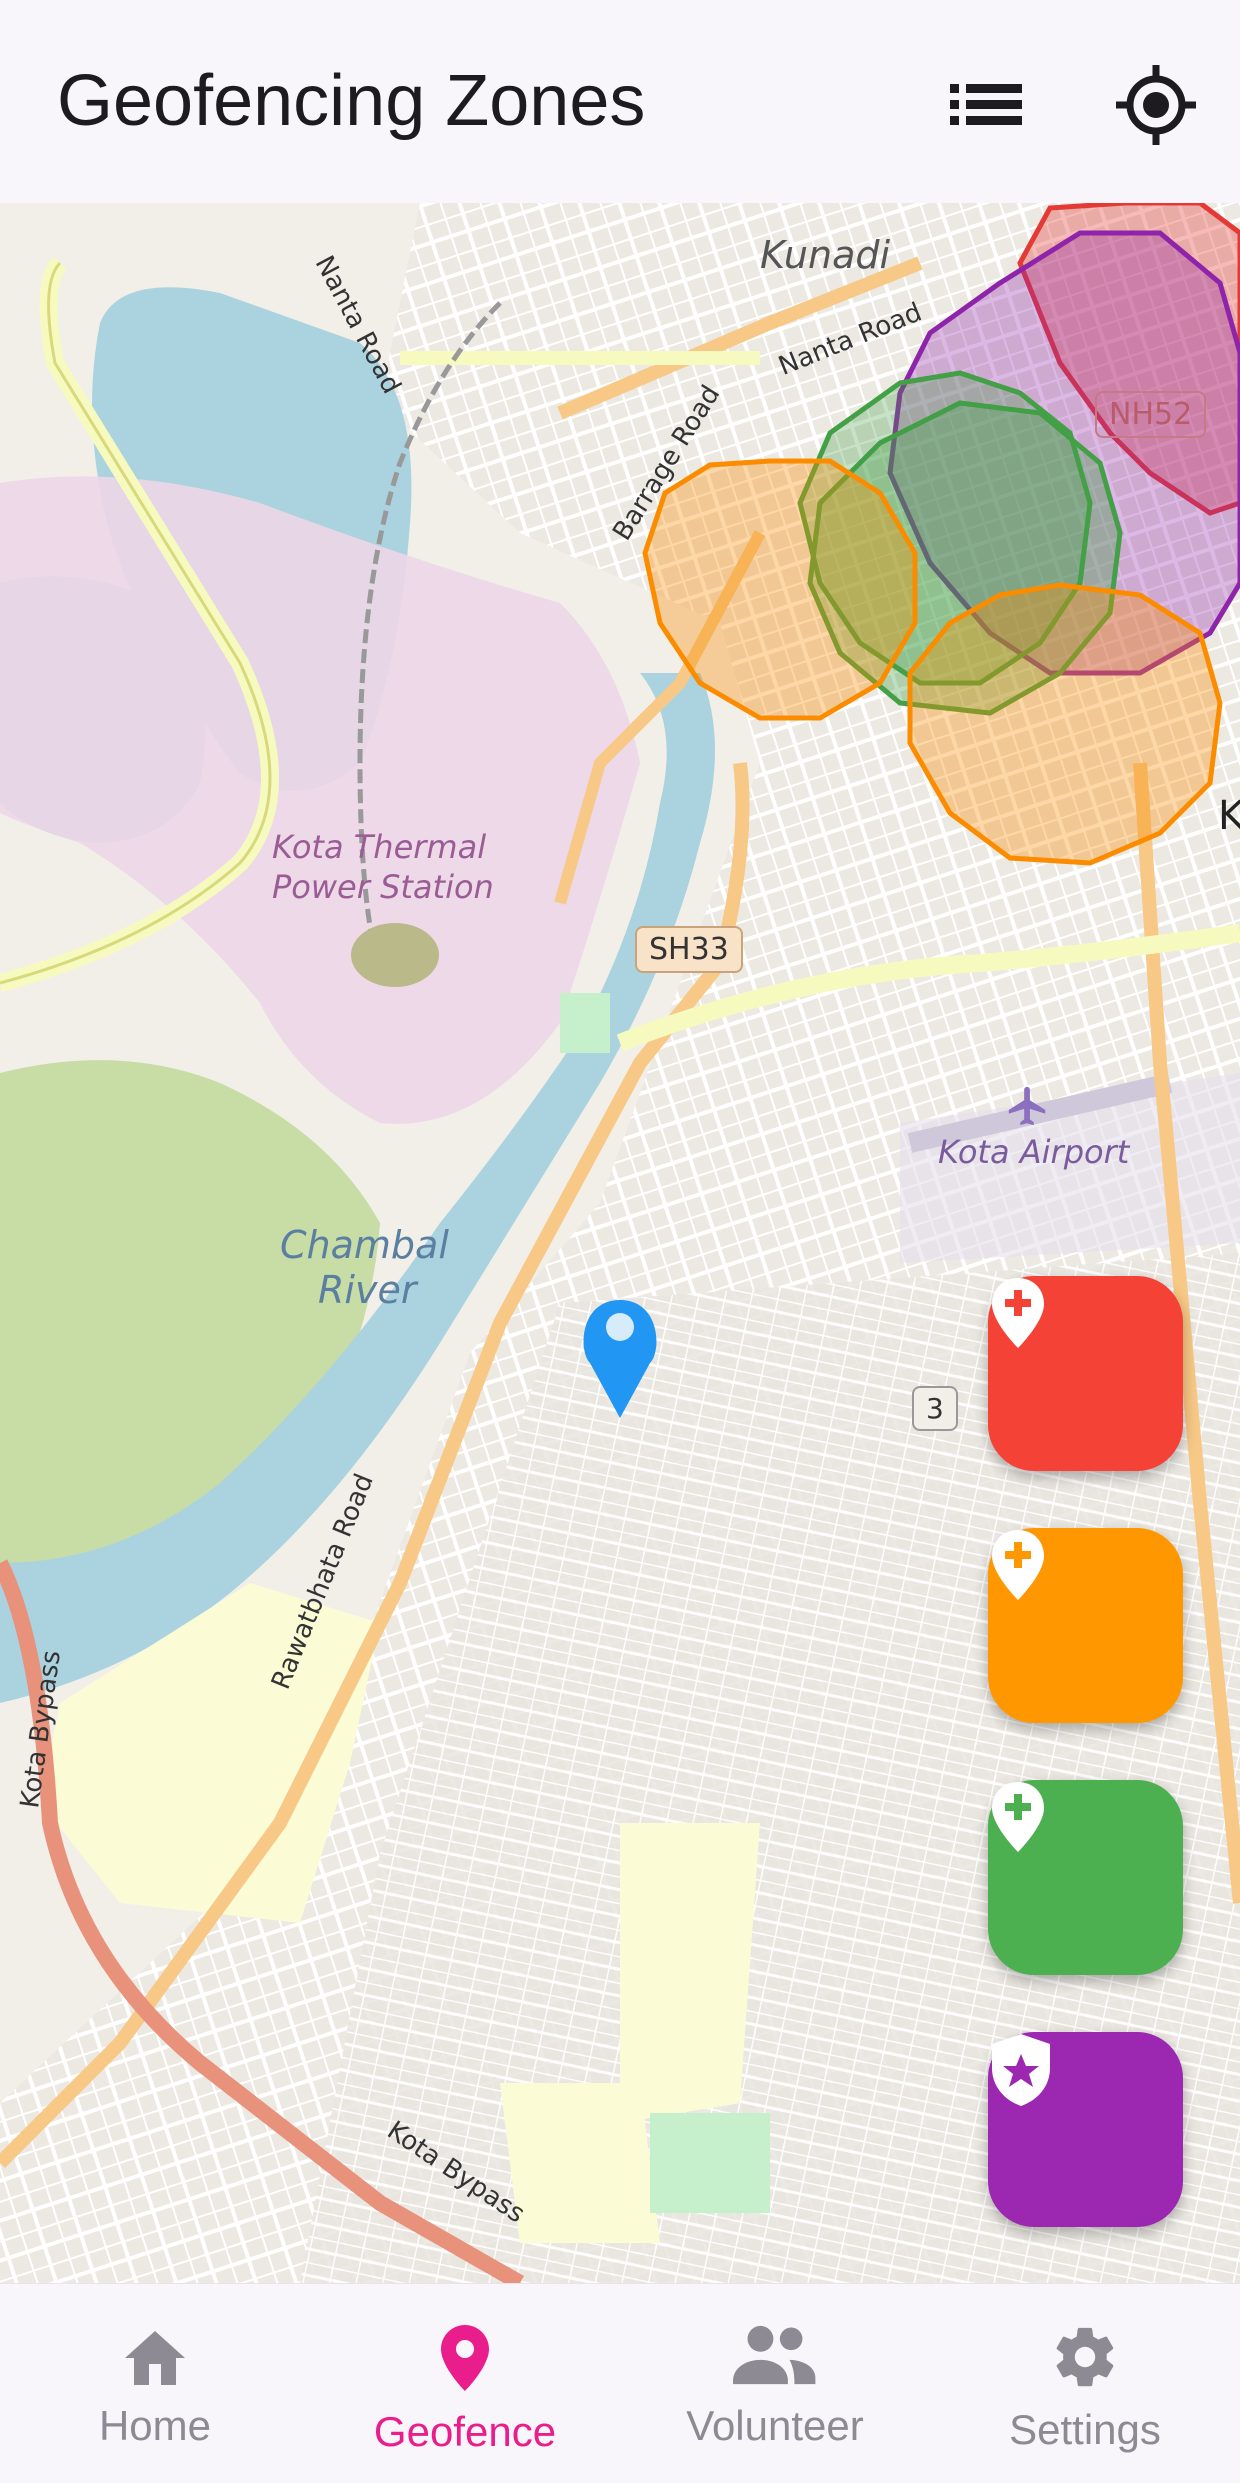 This screenshot has height=2483, width=1240. I want to click on bottom-navigation: Home Geofence Volunteer Settings, so click(620, 2383).